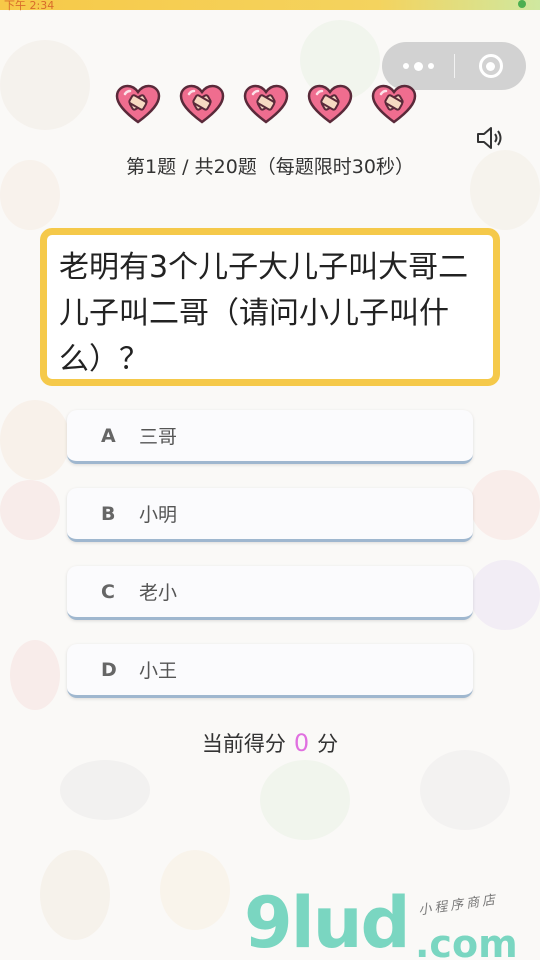 The width and height of the screenshot is (540, 960). What do you see at coordinates (270, 6) in the screenshot?
I see `status-bar: 下午 2:34` at bounding box center [270, 6].